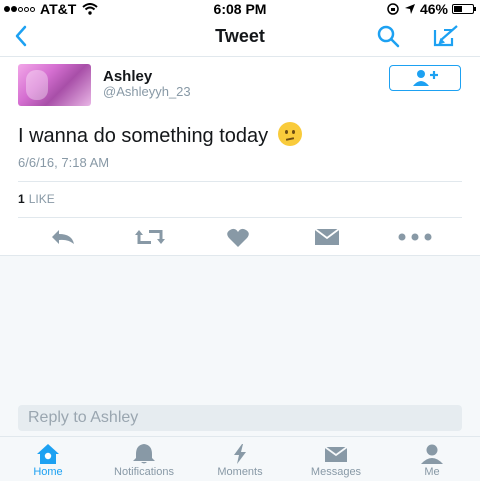 This screenshot has height=481, width=480. What do you see at coordinates (240, 9) in the screenshot?
I see `status-bar: AT&T 6:08 PM 46%` at bounding box center [240, 9].